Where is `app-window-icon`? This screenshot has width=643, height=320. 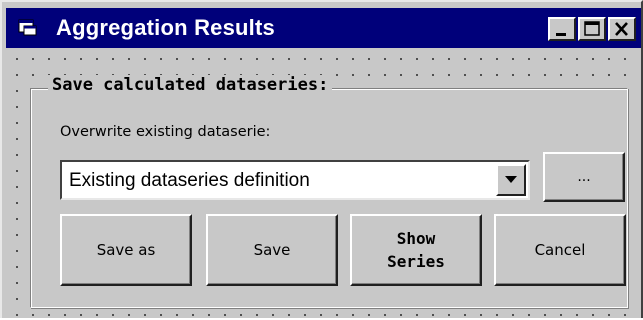 app-window-icon is located at coordinates (27, 27).